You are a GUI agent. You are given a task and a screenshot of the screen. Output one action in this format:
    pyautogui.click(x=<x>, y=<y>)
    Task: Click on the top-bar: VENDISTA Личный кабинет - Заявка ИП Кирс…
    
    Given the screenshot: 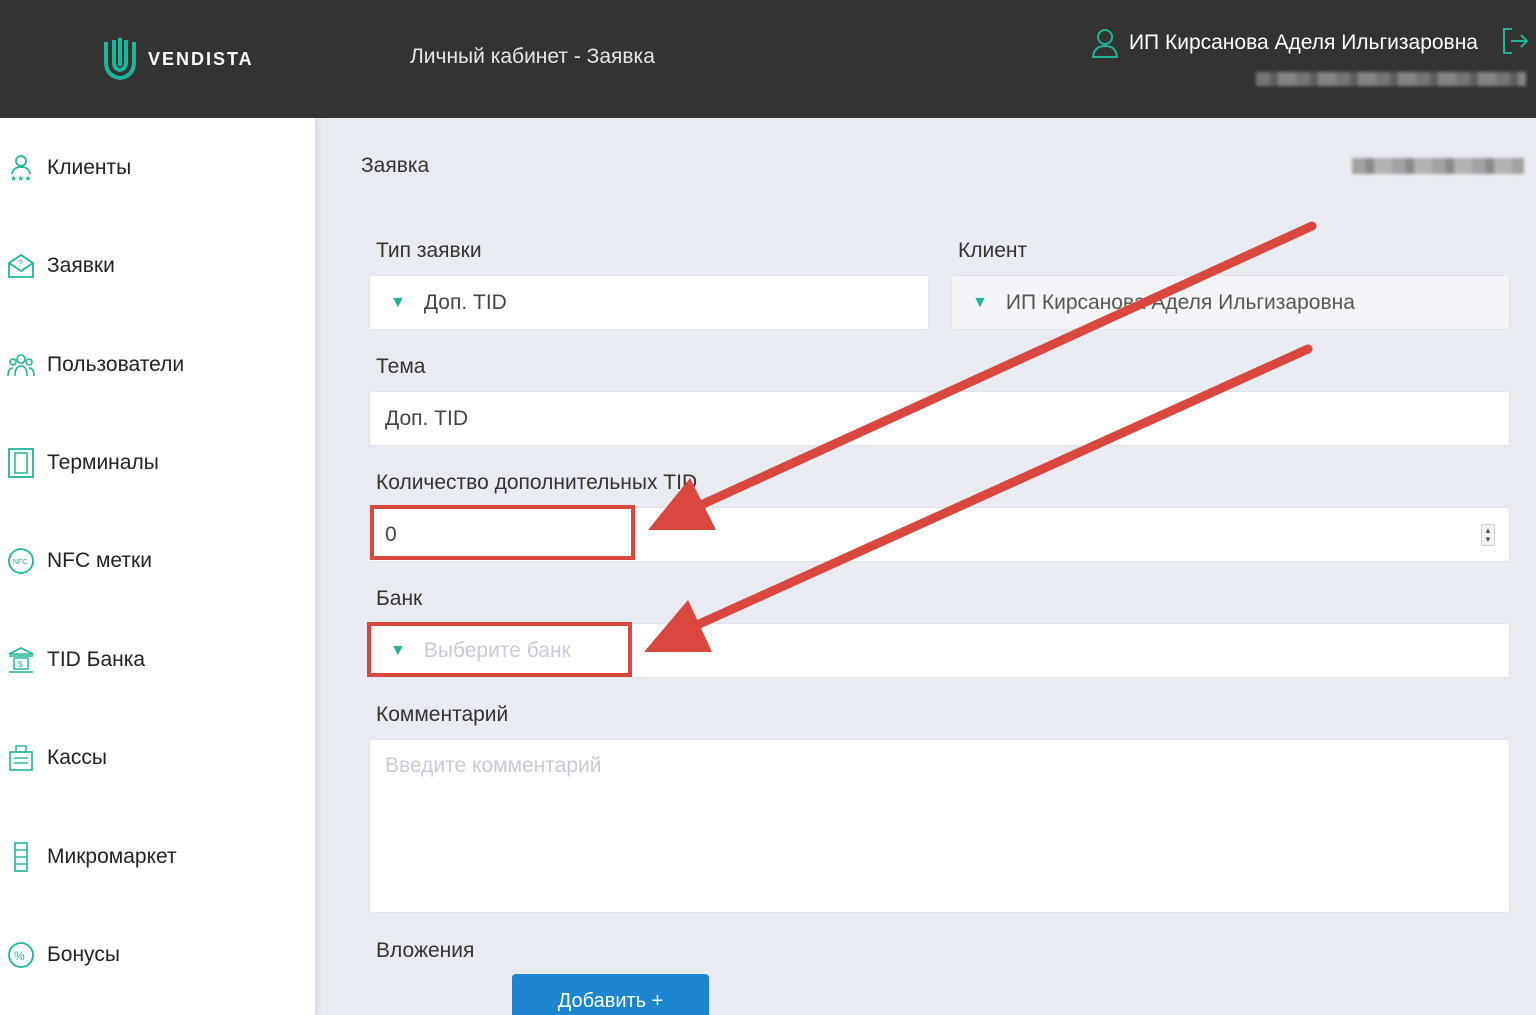 What is the action you would take?
    pyautogui.click(x=768, y=59)
    